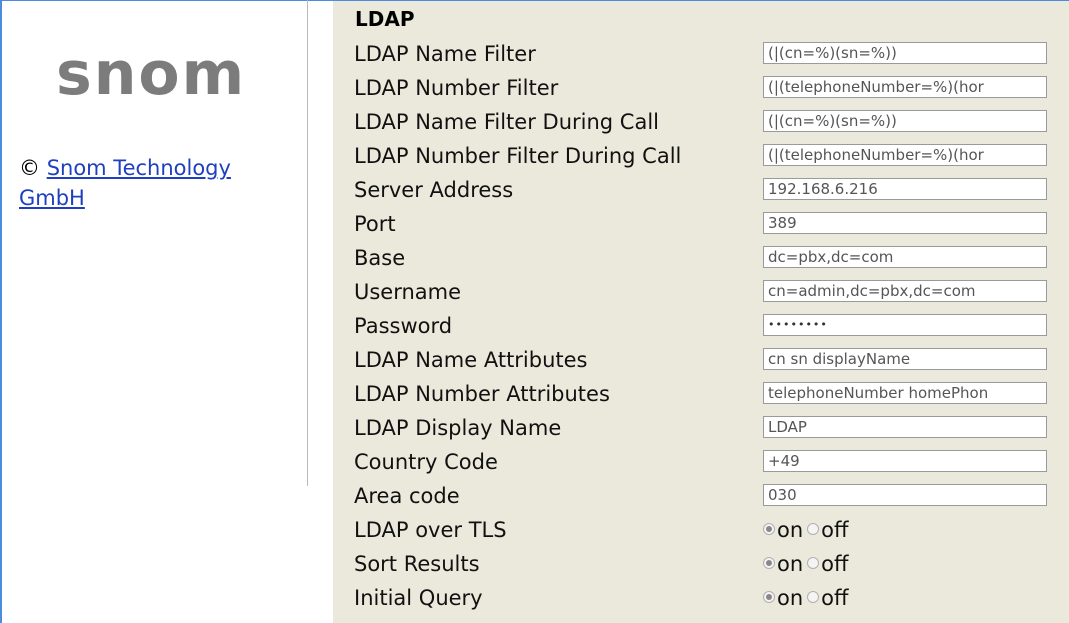 This screenshot has width=1069, height=623. I want to click on ldap-name-filter-input: (|(cn=%)(sn=%)), so click(905, 53).